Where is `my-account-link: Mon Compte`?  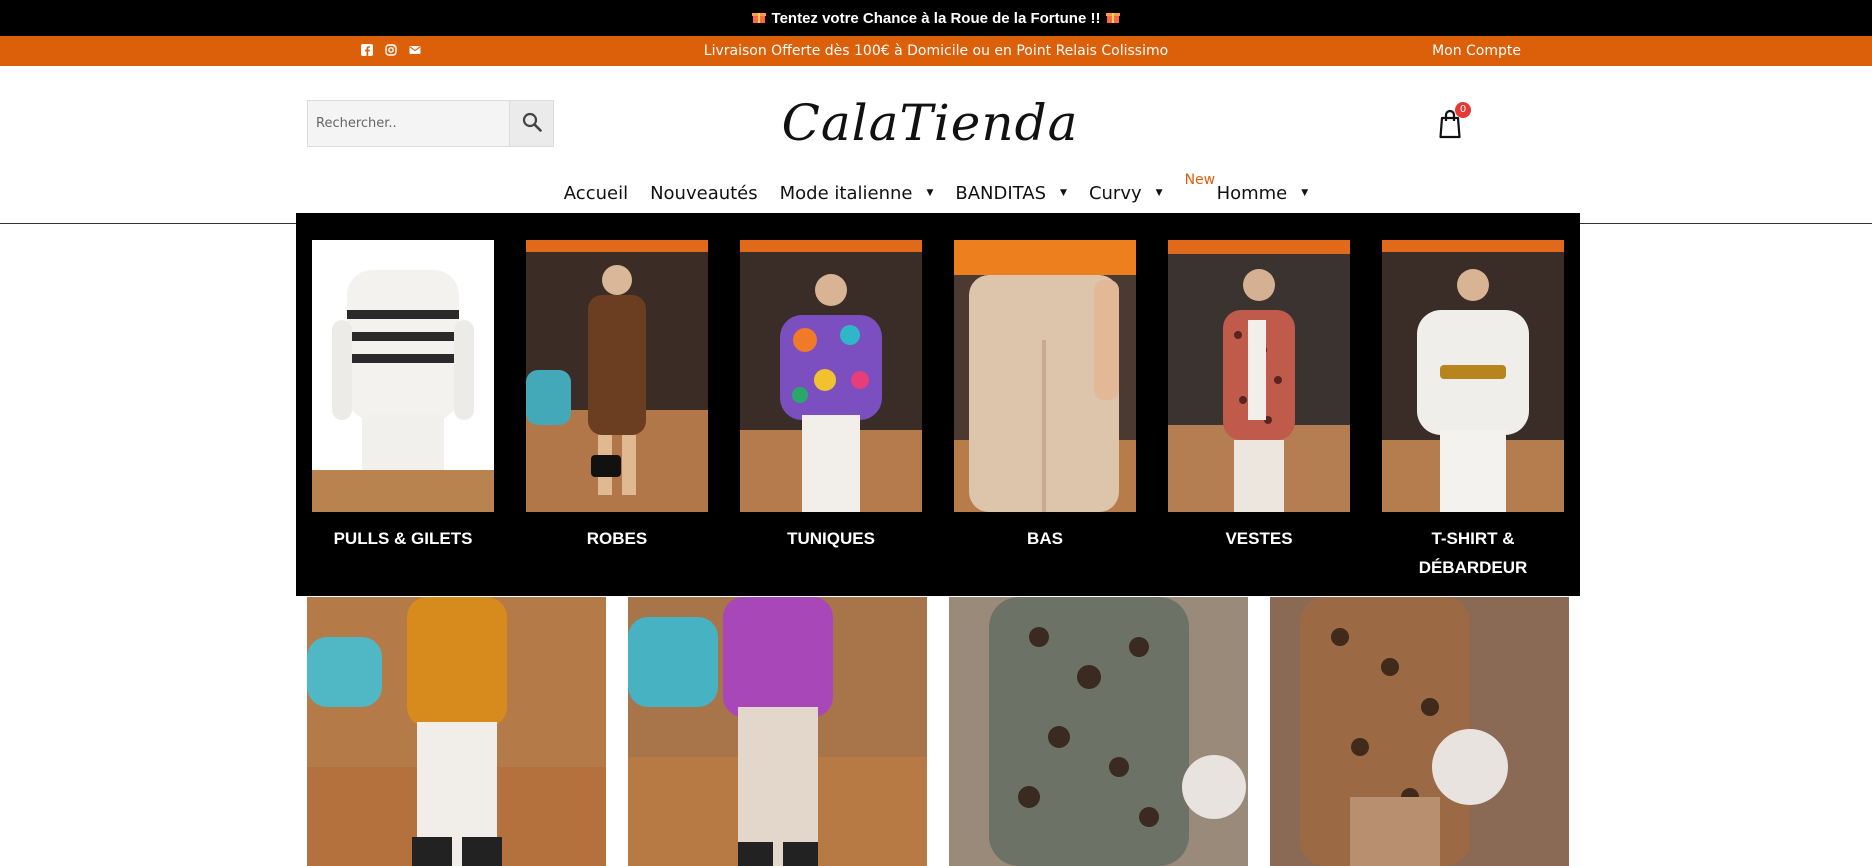
my-account-link: Mon Compte is located at coordinates (1476, 51).